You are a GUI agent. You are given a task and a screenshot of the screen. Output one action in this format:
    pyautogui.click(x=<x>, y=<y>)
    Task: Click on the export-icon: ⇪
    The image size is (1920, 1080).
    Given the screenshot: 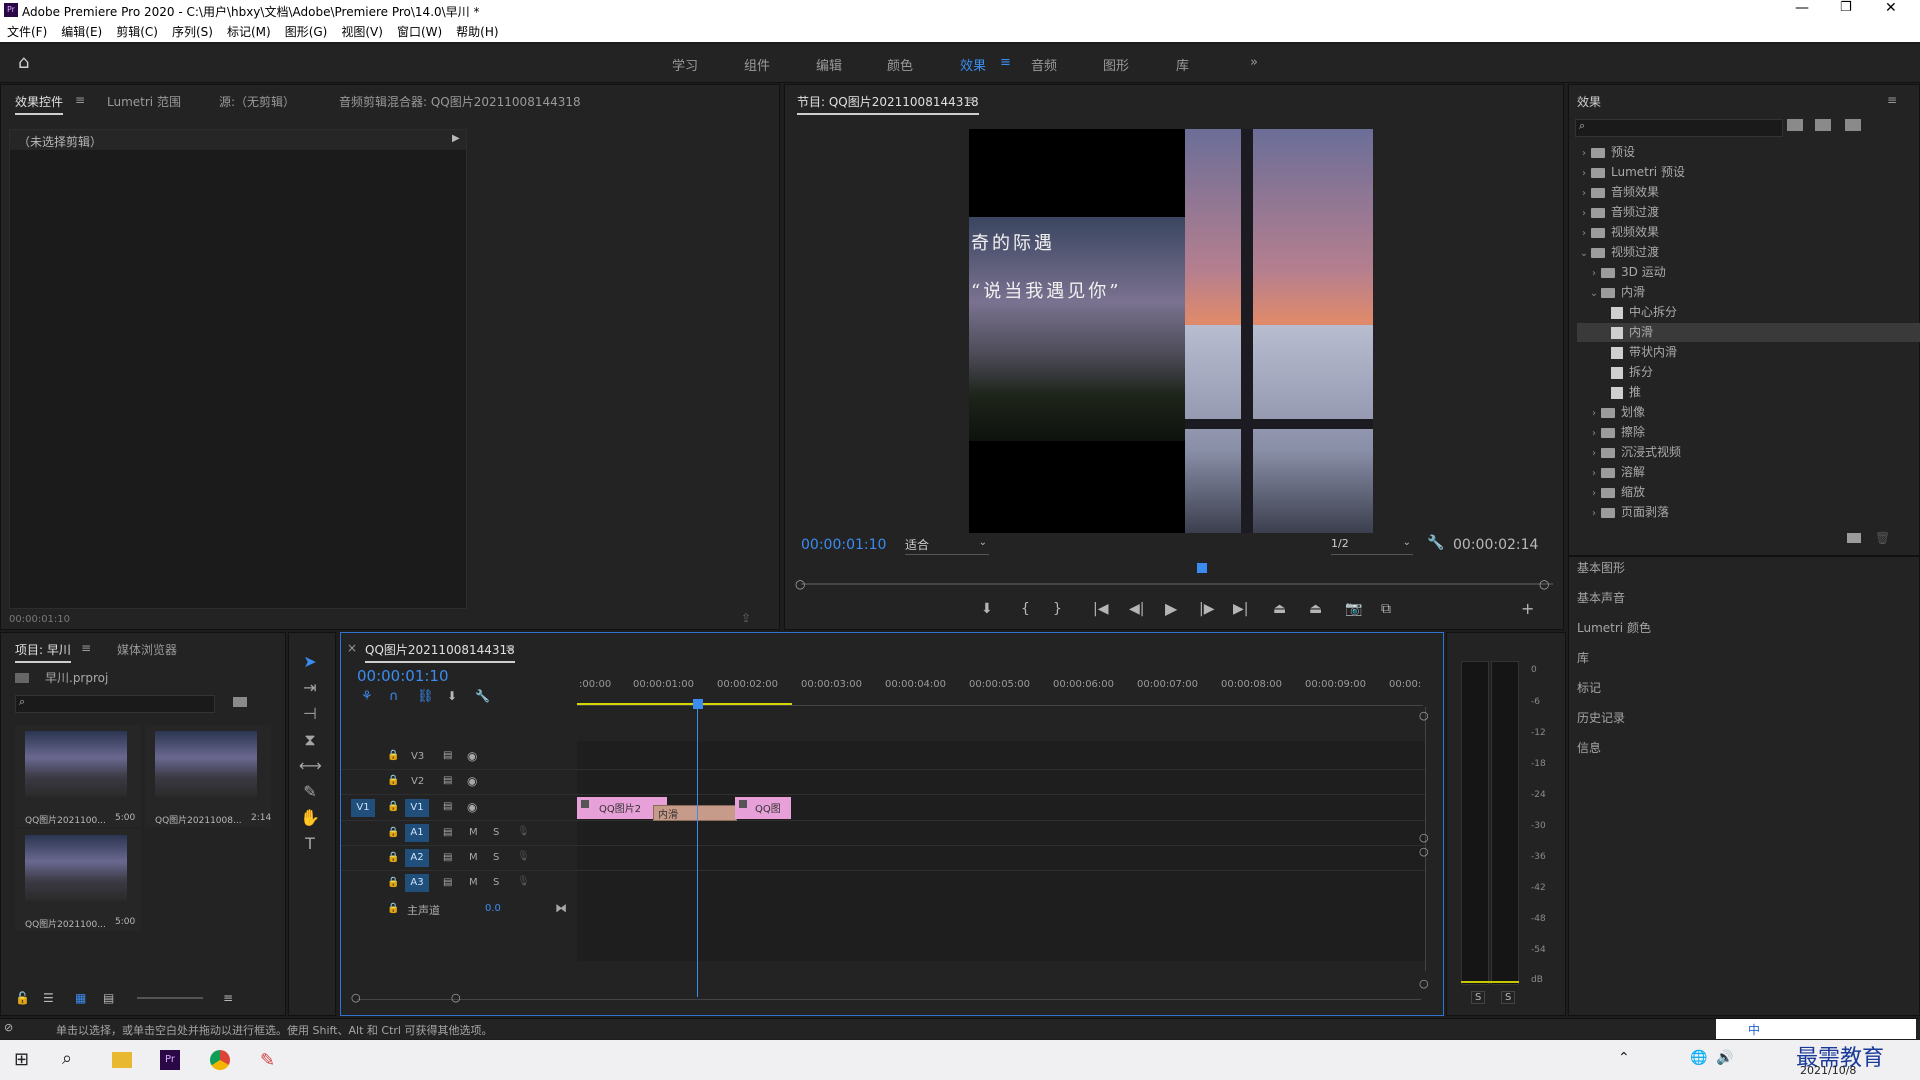 What is the action you would take?
    pyautogui.click(x=746, y=618)
    